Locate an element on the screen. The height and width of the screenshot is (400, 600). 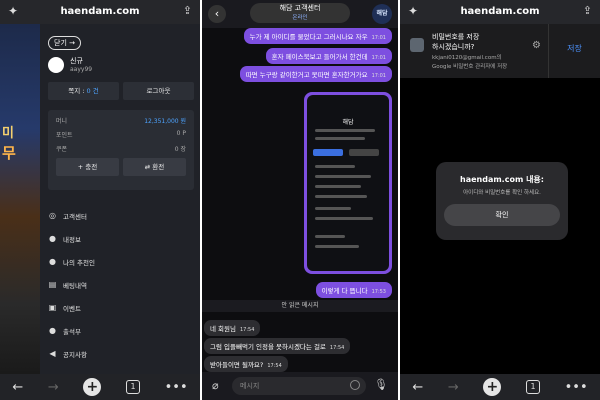
confirm-button: 확인 is located at coordinates (502, 215).